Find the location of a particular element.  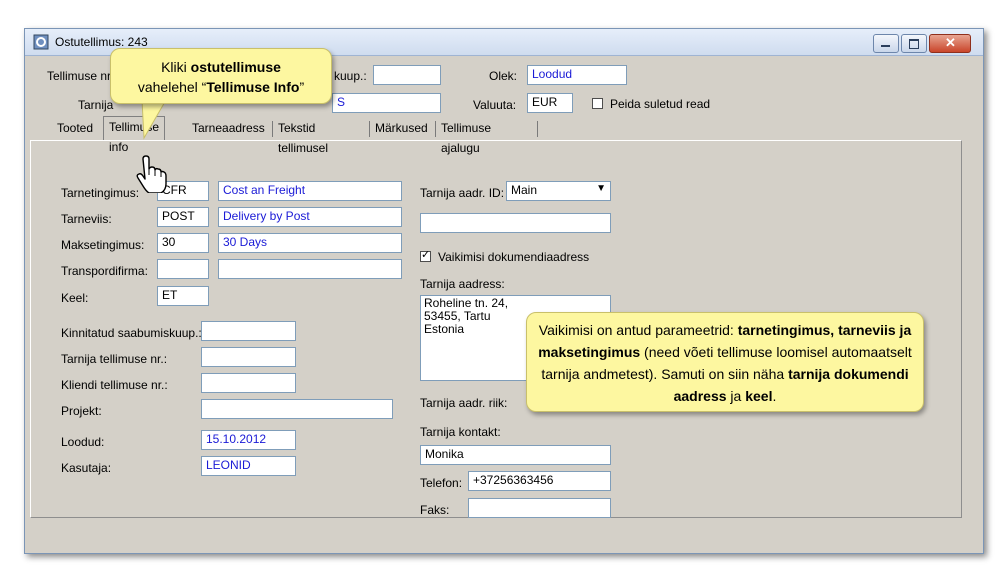

maximize-icon is located at coordinates (914, 44).